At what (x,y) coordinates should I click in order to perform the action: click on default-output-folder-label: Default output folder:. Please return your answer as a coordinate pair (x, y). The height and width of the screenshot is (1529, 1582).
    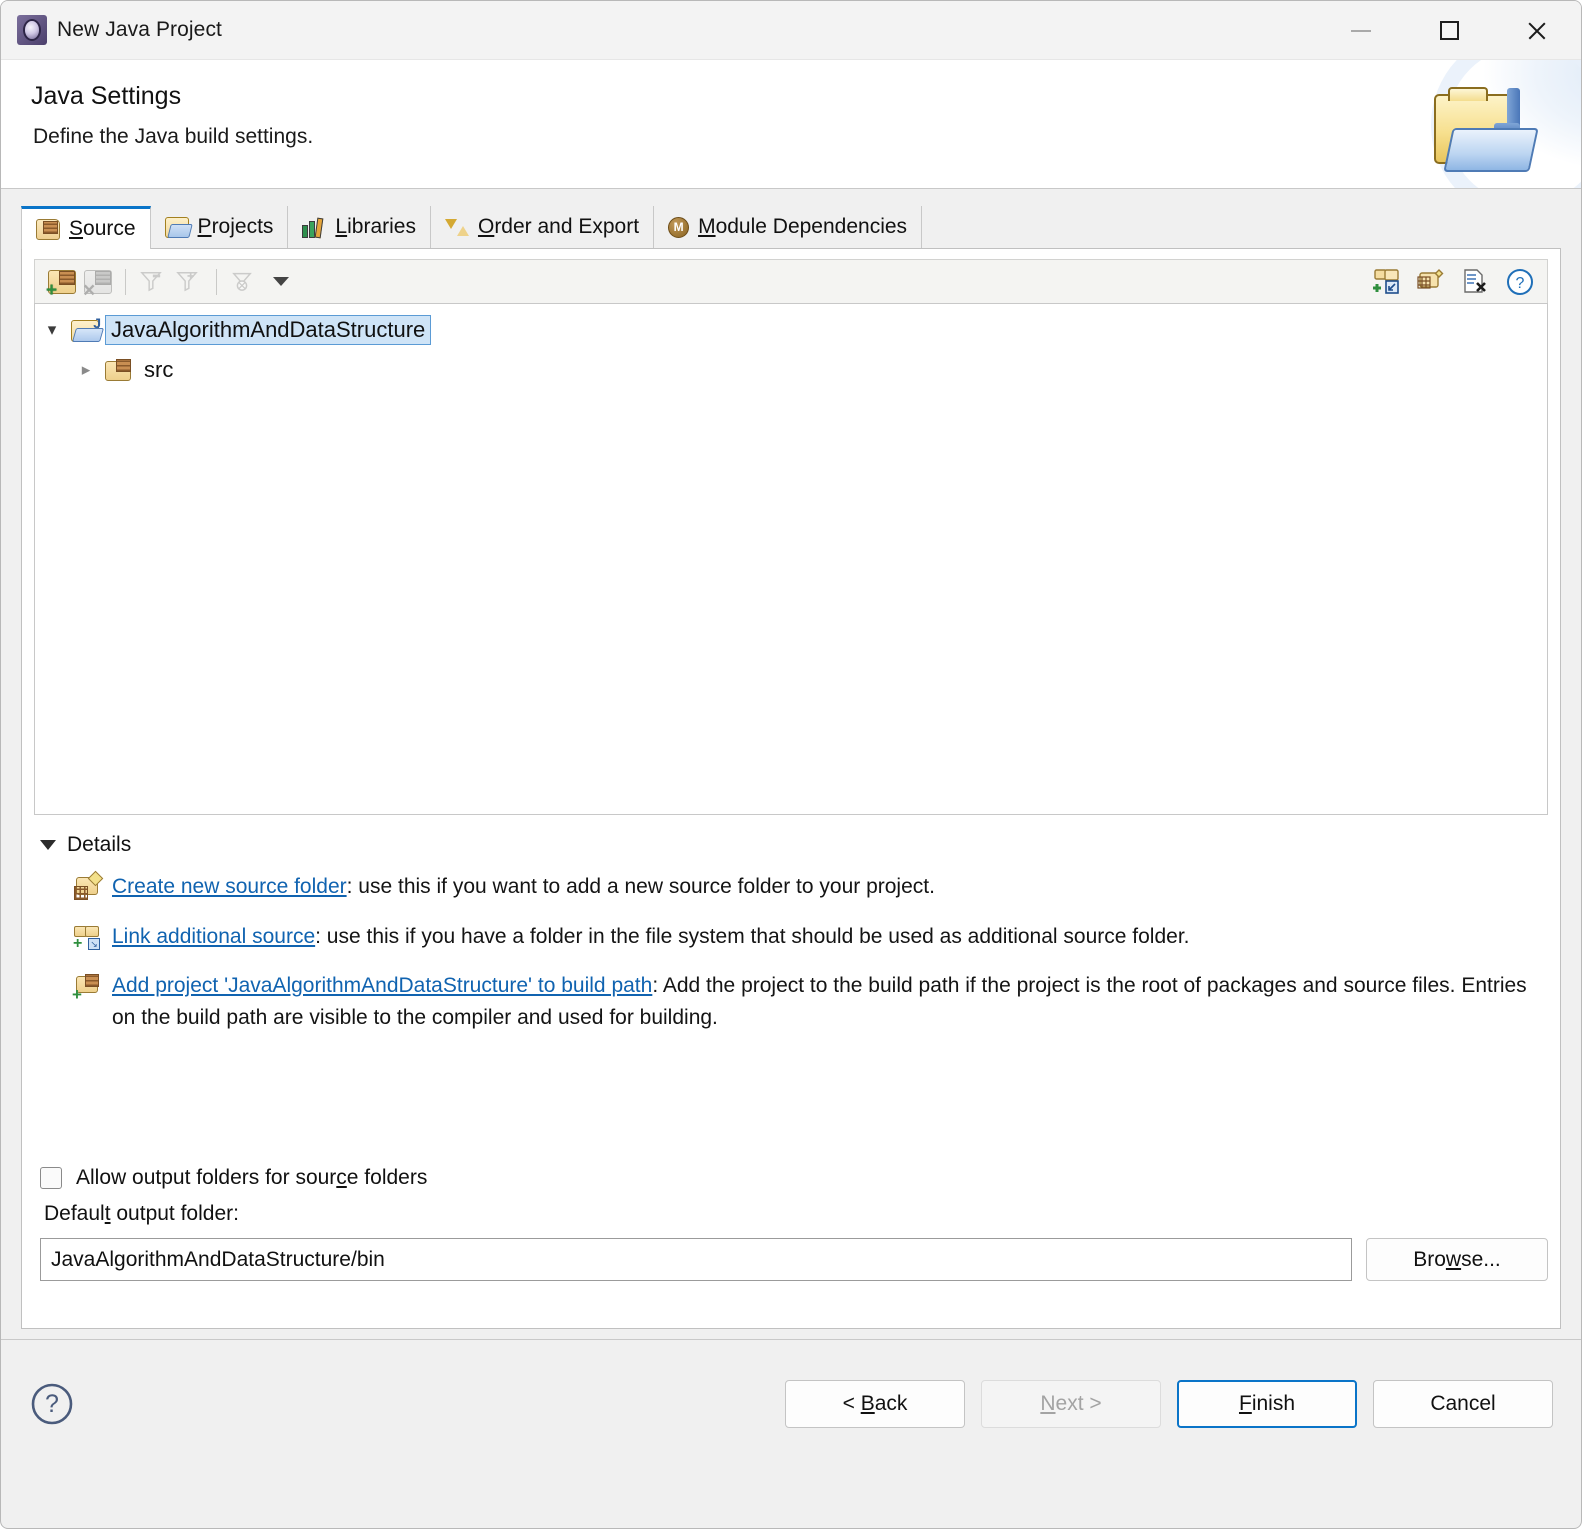
    Looking at the image, I should click on (141, 1213).